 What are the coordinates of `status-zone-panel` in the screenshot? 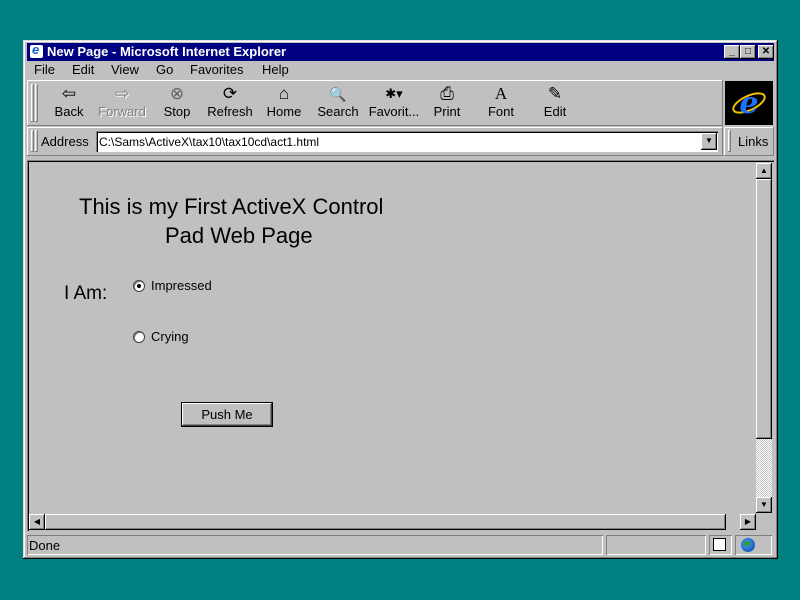 It's located at (753, 545).